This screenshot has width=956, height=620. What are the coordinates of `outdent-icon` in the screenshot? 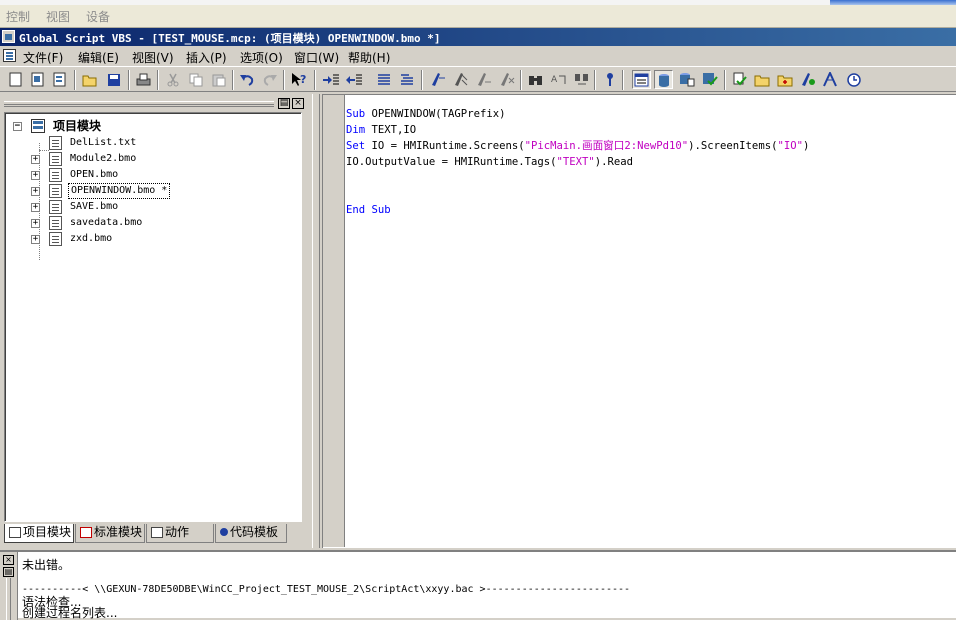 It's located at (353, 79).